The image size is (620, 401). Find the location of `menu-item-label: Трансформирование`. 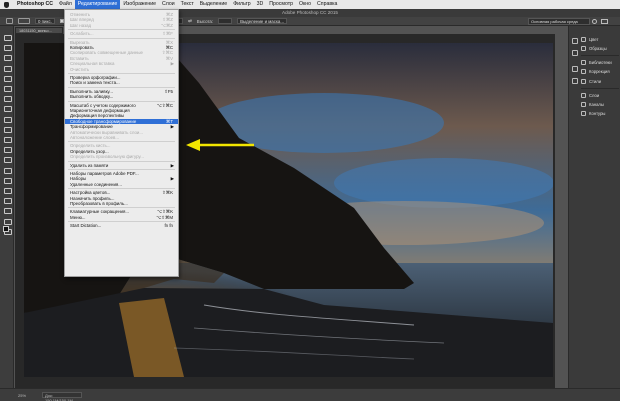

menu-item-label: Трансформирование is located at coordinates (91, 127).